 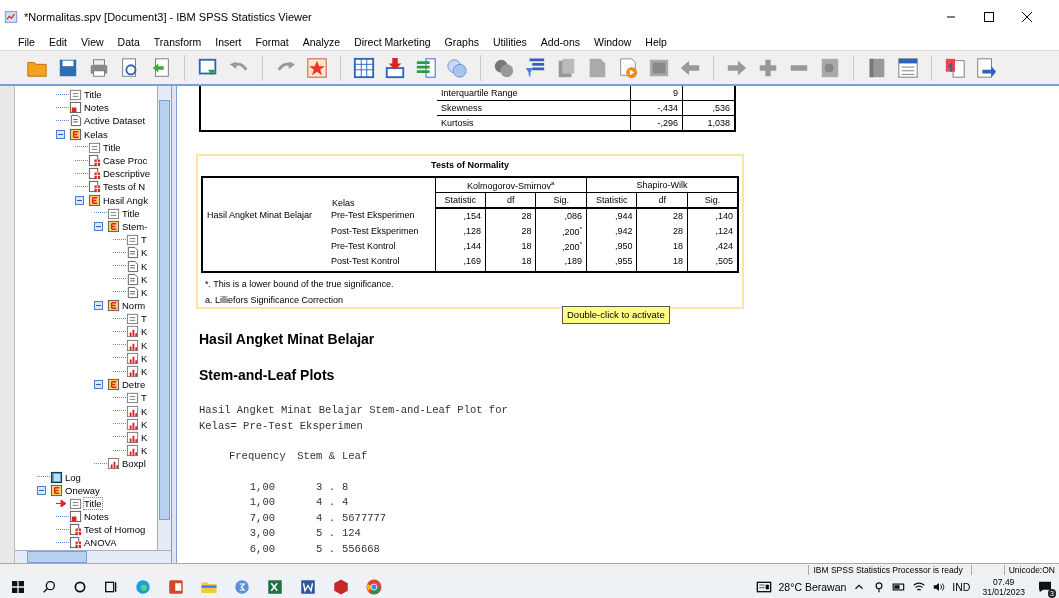 I want to click on down-arrow-grid-icon, so click(x=395, y=67).